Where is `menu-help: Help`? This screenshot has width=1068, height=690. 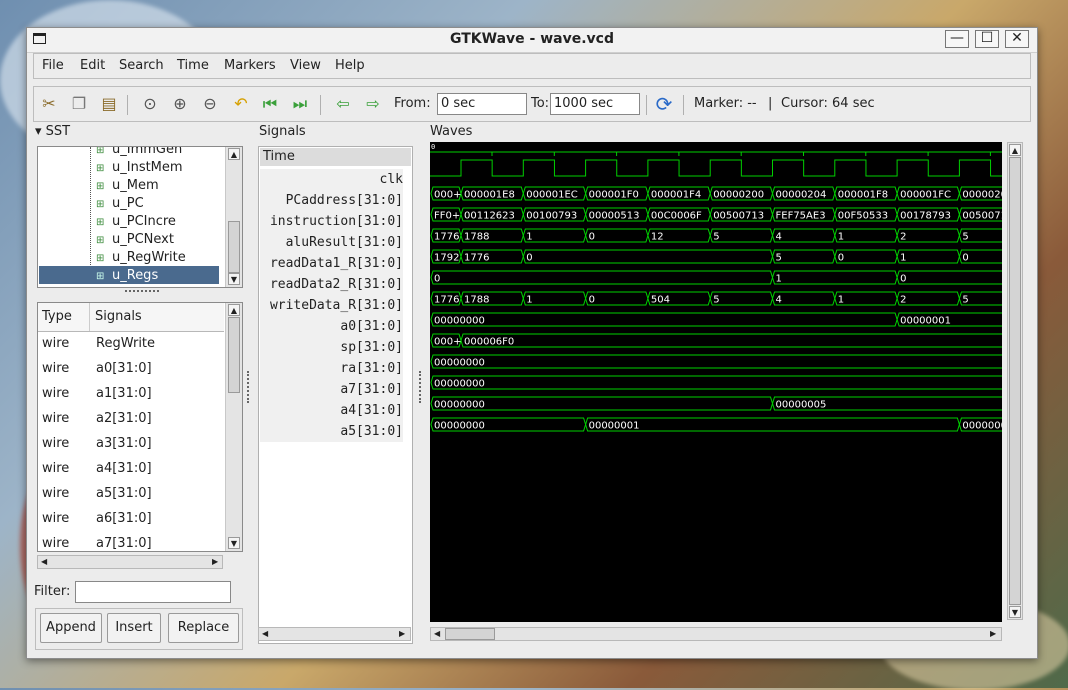 menu-help: Help is located at coordinates (350, 65).